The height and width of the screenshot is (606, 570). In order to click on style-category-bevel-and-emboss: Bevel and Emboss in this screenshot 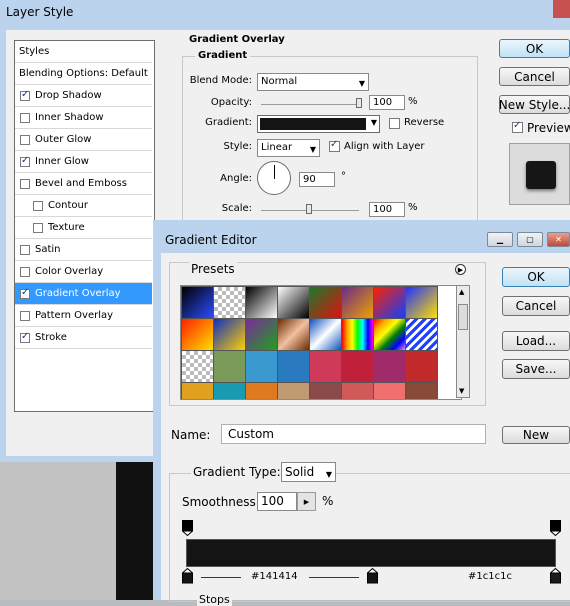, I will do `click(83, 184)`.